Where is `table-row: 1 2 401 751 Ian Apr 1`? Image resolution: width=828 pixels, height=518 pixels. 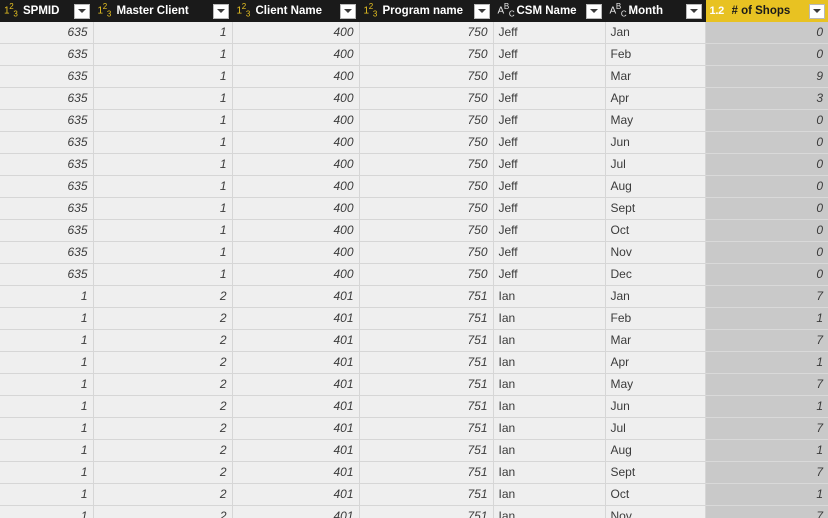 table-row: 1 2 401 751 Ian Apr 1 is located at coordinates (414, 362).